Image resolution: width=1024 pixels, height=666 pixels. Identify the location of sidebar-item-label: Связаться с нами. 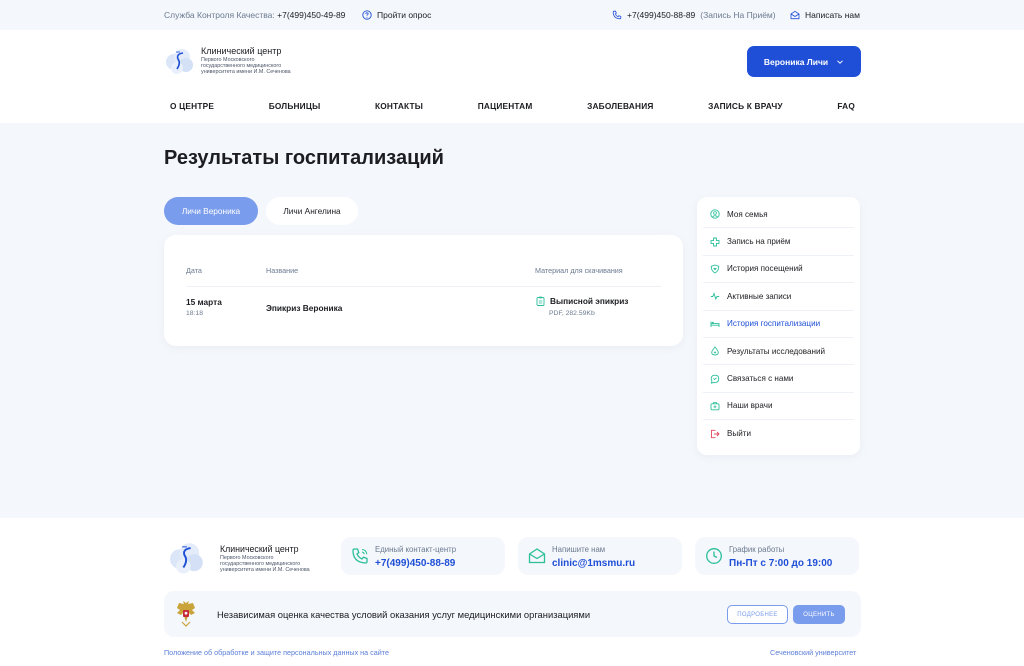
(760, 379).